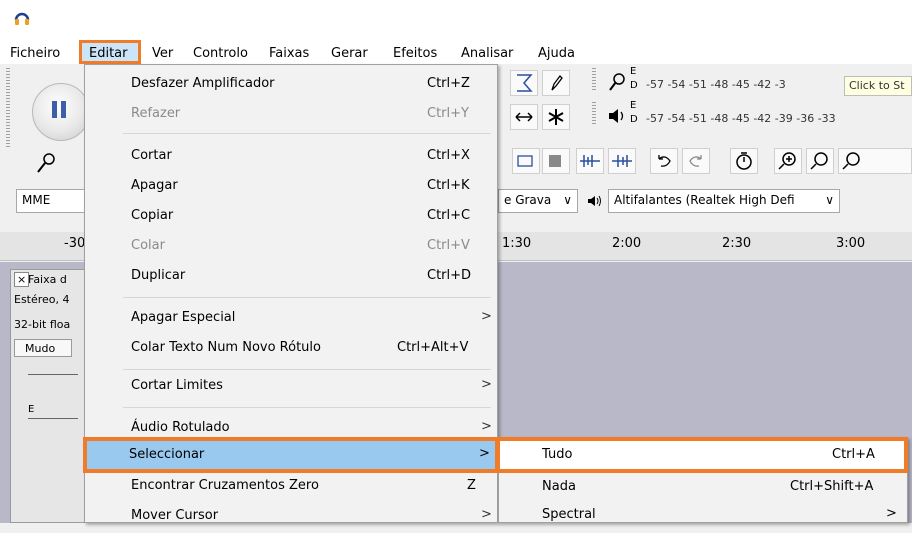 The image size is (912, 533). I want to click on menu-item-refazer: Refazer Ctrl+Y, so click(291, 116).